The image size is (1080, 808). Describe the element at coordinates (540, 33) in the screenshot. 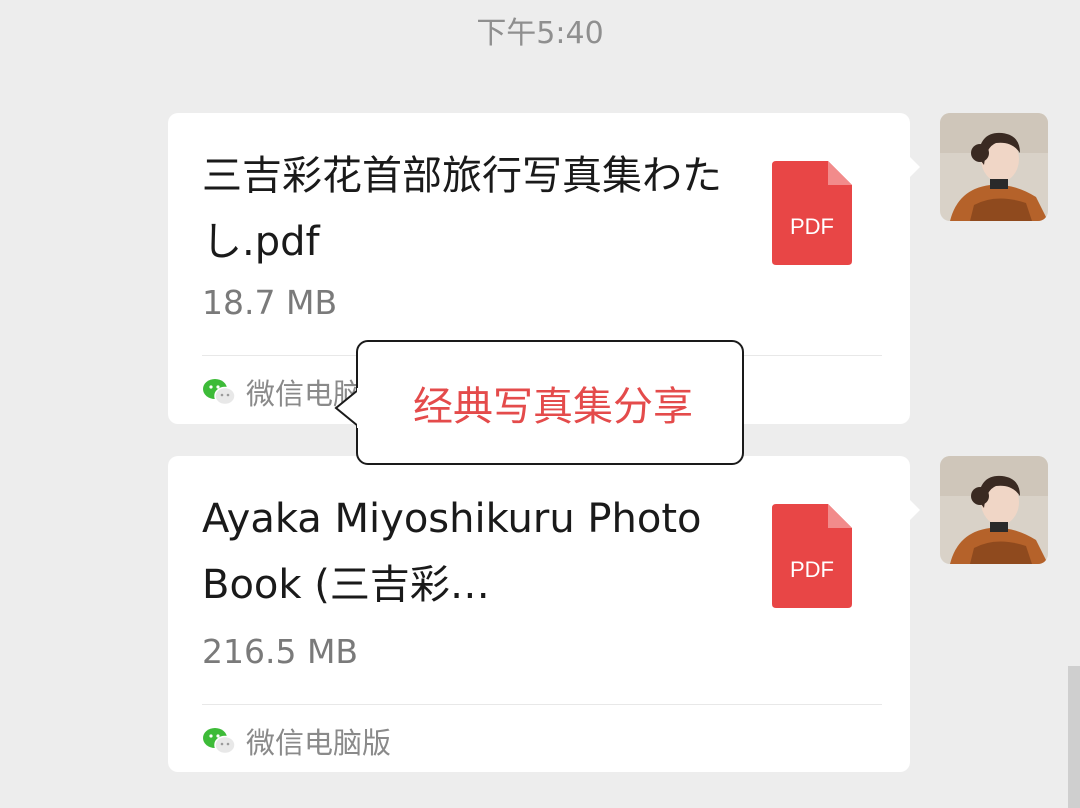

I see `chat-timestamp: 下午5:40` at that location.